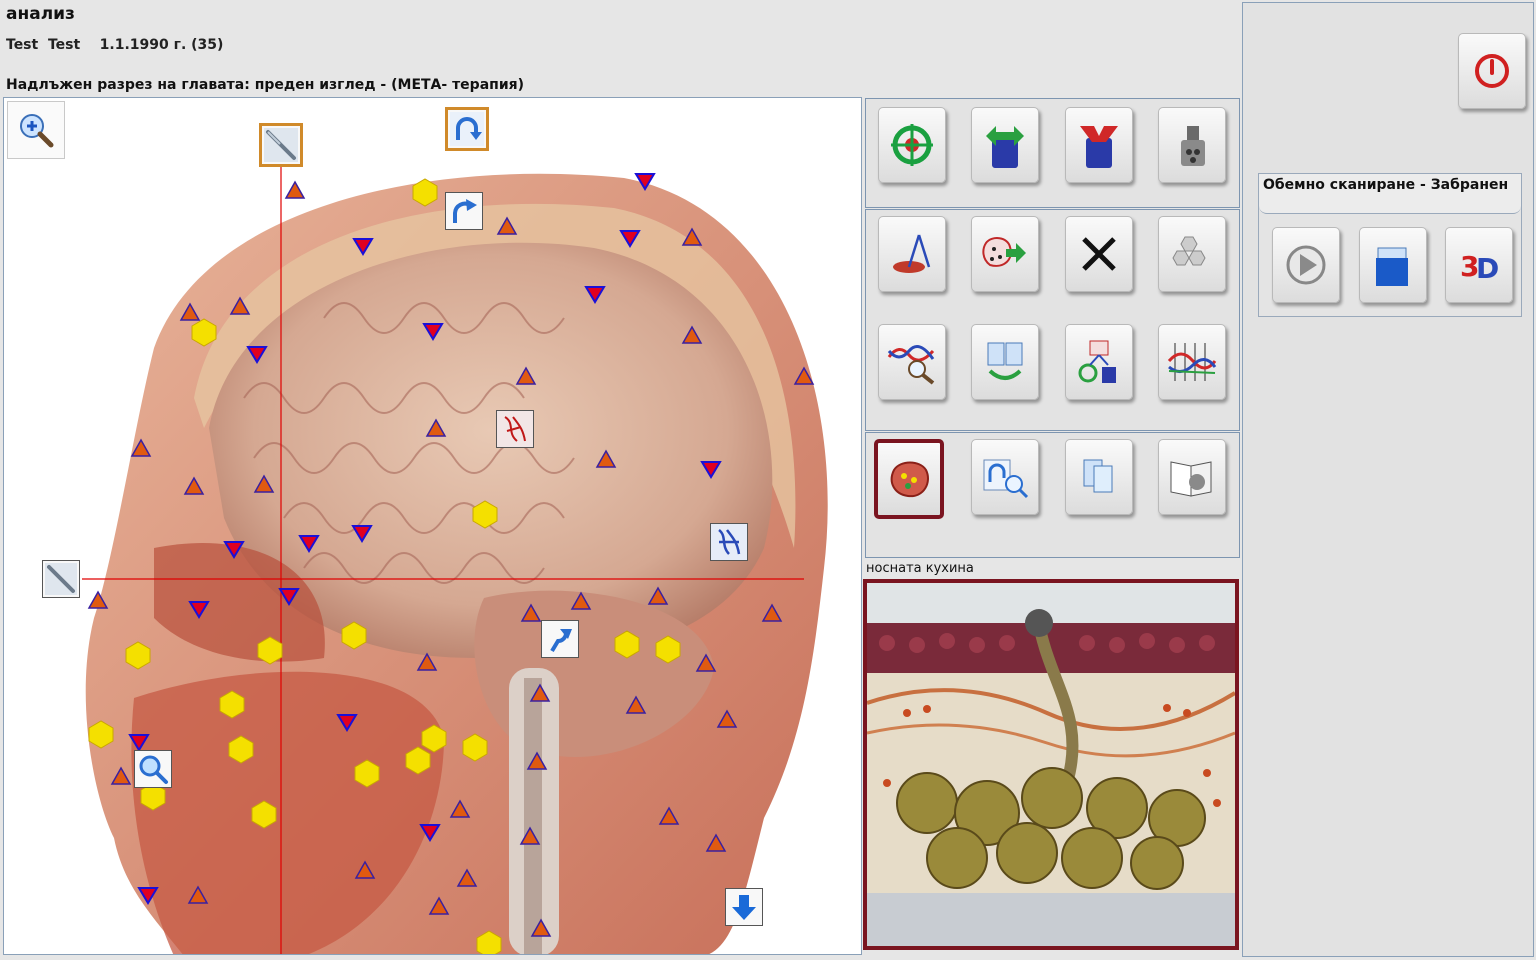  Describe the element at coordinates (115, 45) in the screenshot. I see `patient-info: Test Test 1.1.1990 г. (35)` at that location.